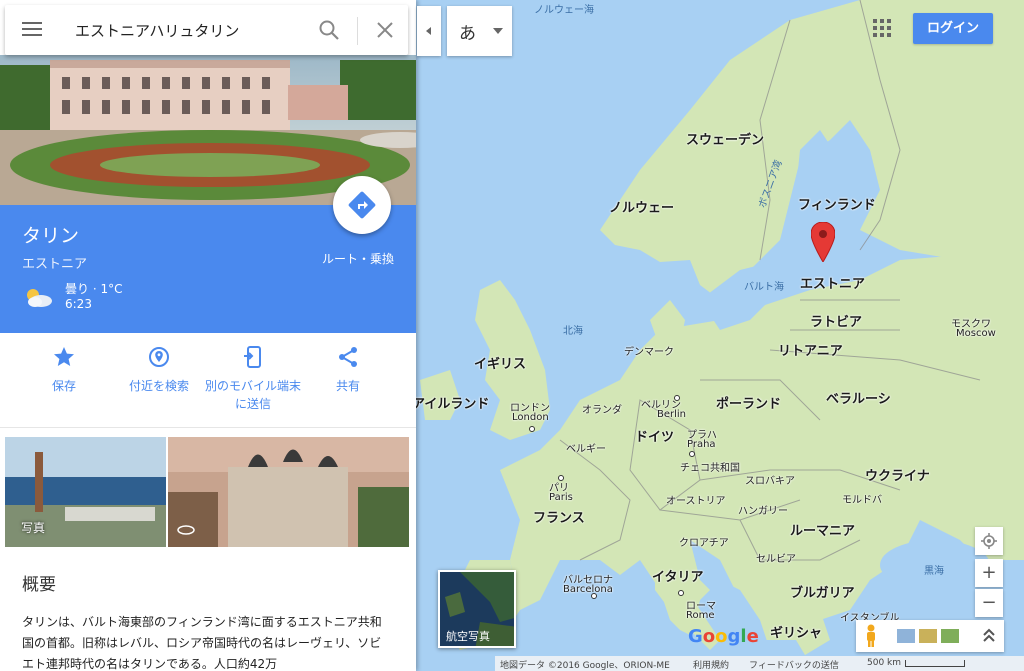 This screenshot has height=671, width=1024. Describe the element at coordinates (989, 573) in the screenshot. I see `zoom-in-button: +` at that location.